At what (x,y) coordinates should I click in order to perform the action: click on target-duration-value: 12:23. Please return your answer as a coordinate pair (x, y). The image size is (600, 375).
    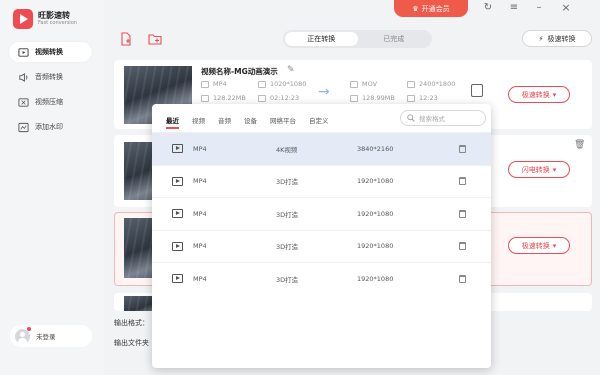
    Looking at the image, I should click on (428, 98).